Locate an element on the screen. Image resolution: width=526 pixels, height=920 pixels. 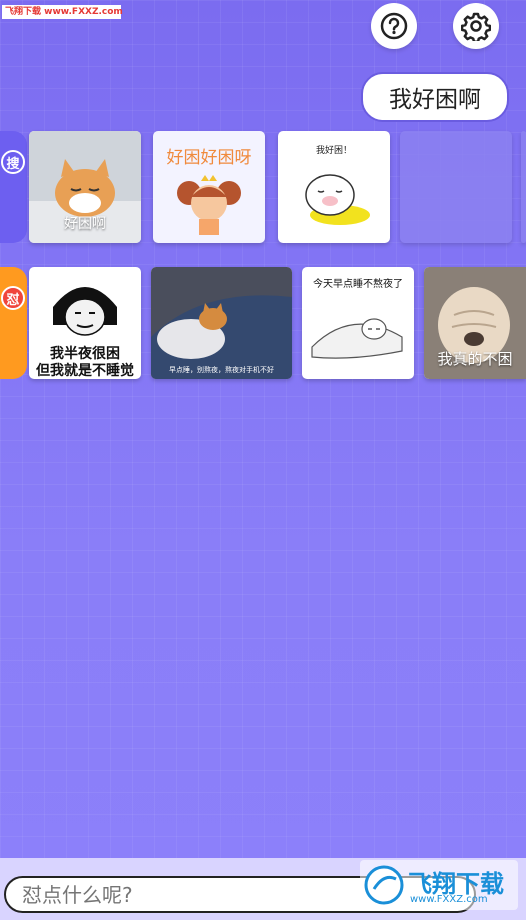
dog-image is located at coordinates (221, 323).